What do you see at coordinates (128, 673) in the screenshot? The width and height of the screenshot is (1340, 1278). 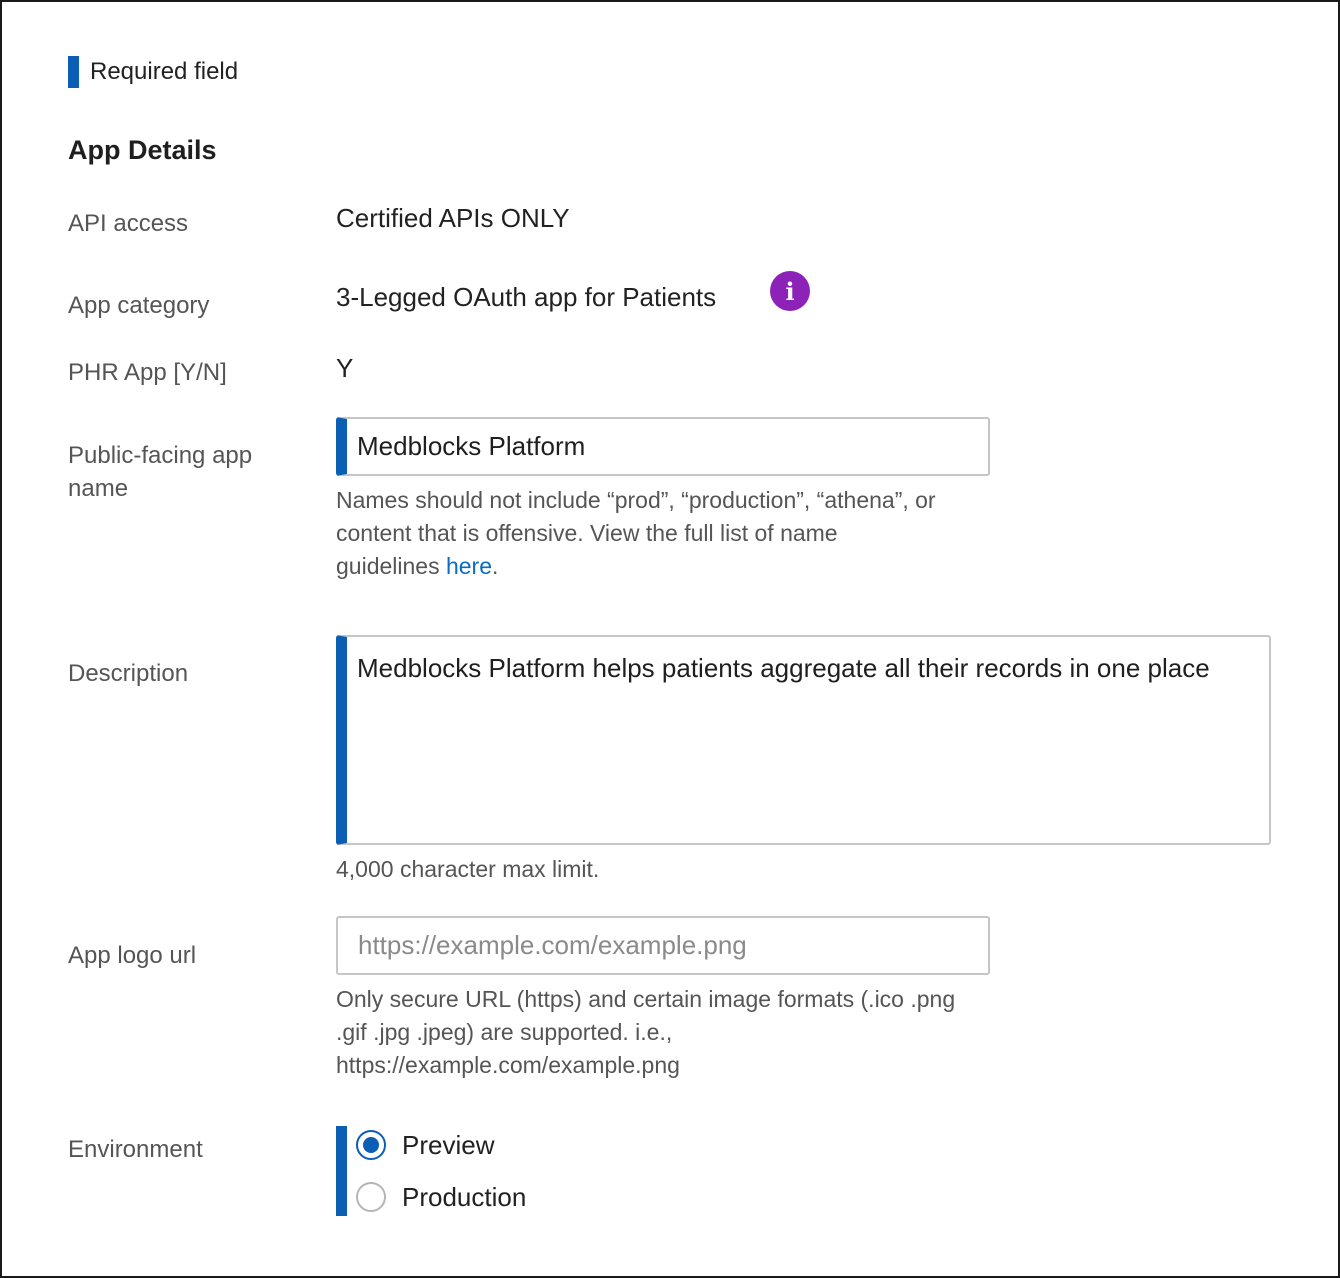 I see `description-label: Description` at bounding box center [128, 673].